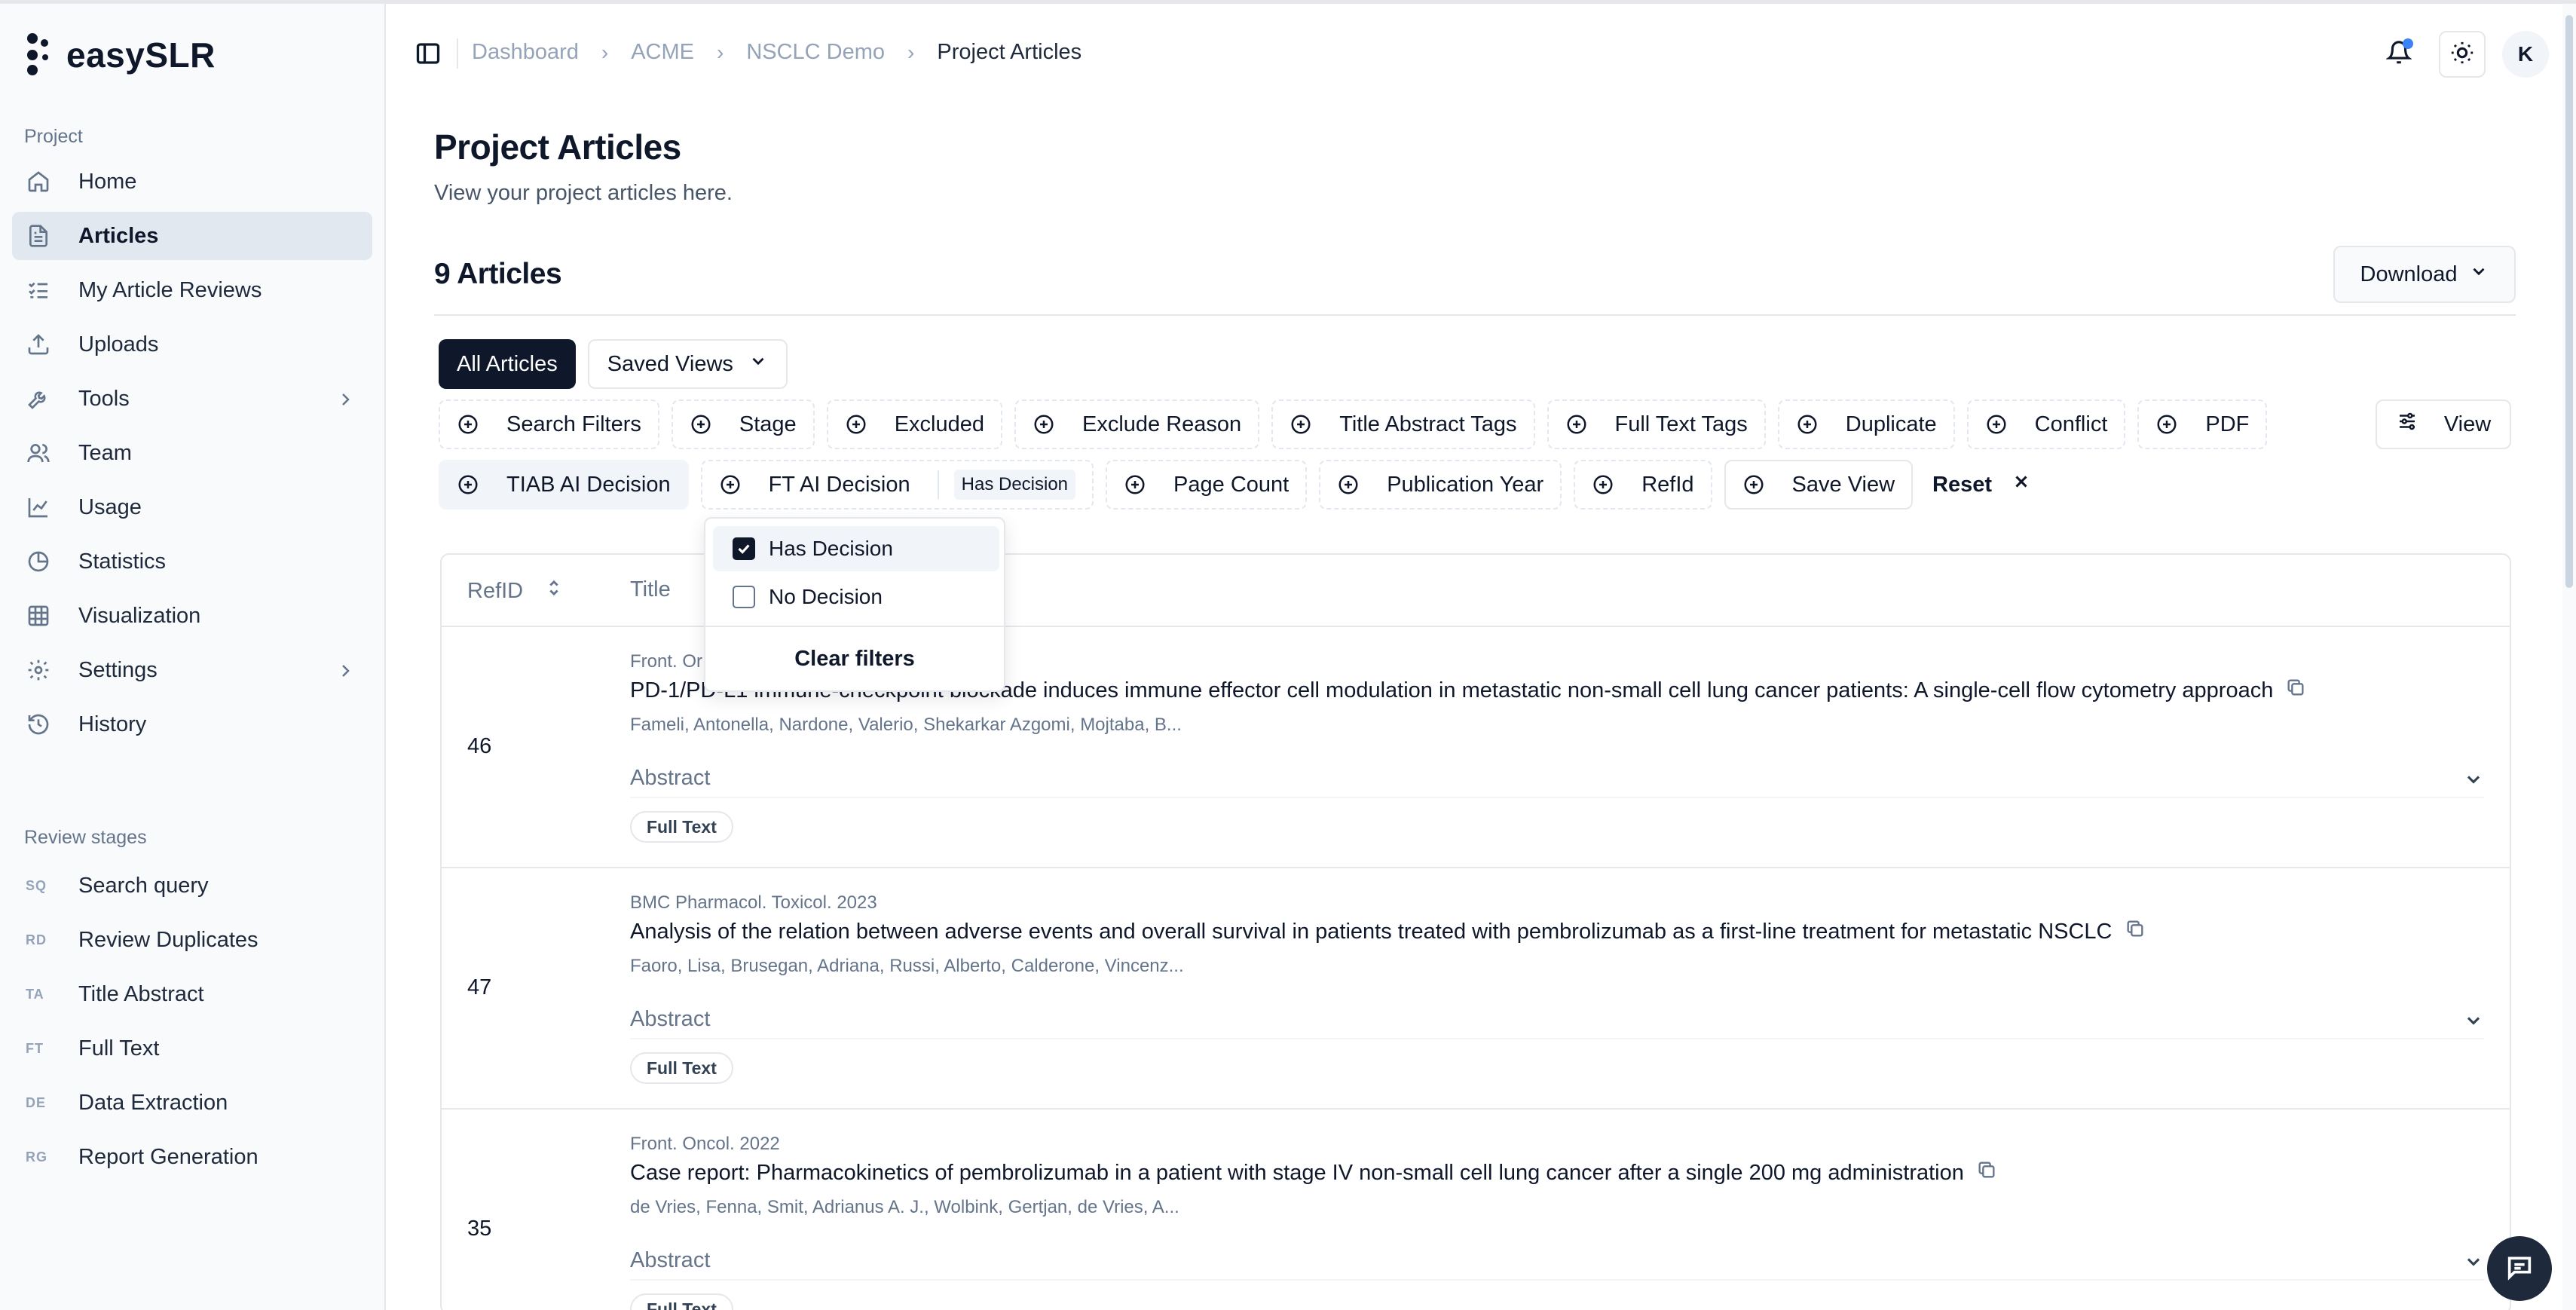  What do you see at coordinates (192, 236) in the screenshot?
I see `sidebar-item-articles: Articles` at bounding box center [192, 236].